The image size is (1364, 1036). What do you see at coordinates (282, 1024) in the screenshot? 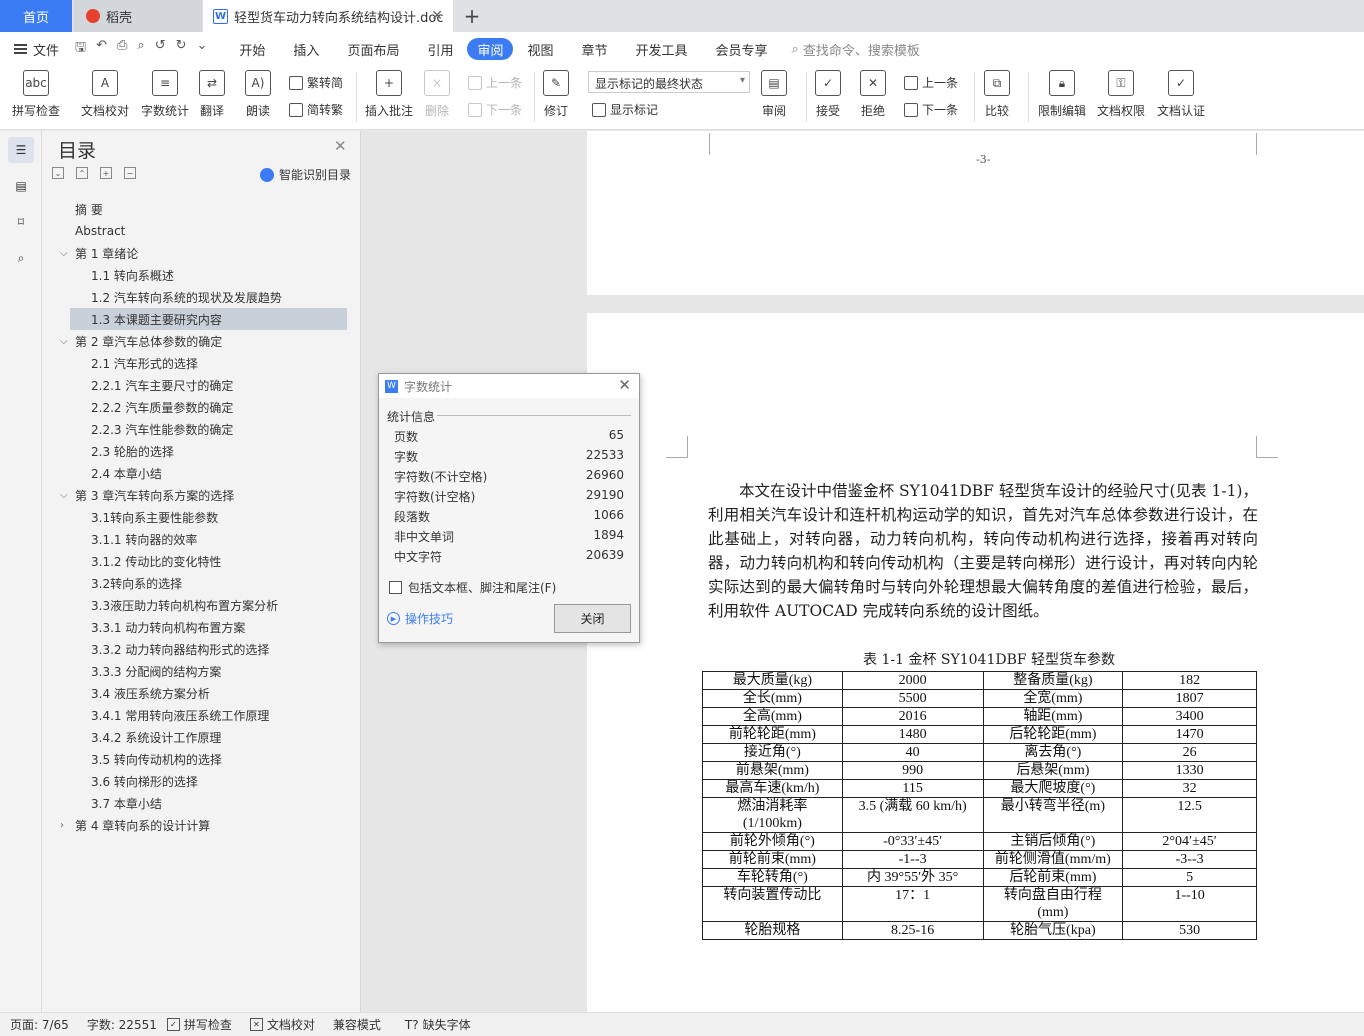
I see `proofread-status: ✕ 文档校对` at bounding box center [282, 1024].